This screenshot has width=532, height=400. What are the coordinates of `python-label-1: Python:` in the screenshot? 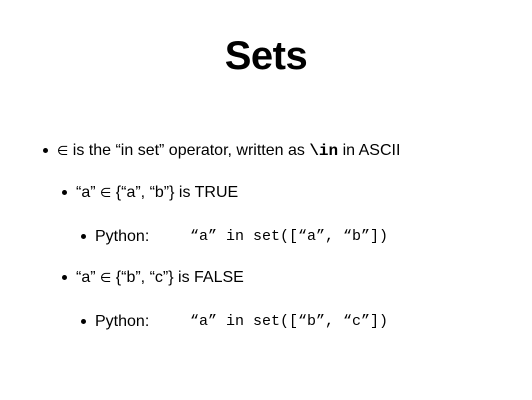 It's located at (122, 236).